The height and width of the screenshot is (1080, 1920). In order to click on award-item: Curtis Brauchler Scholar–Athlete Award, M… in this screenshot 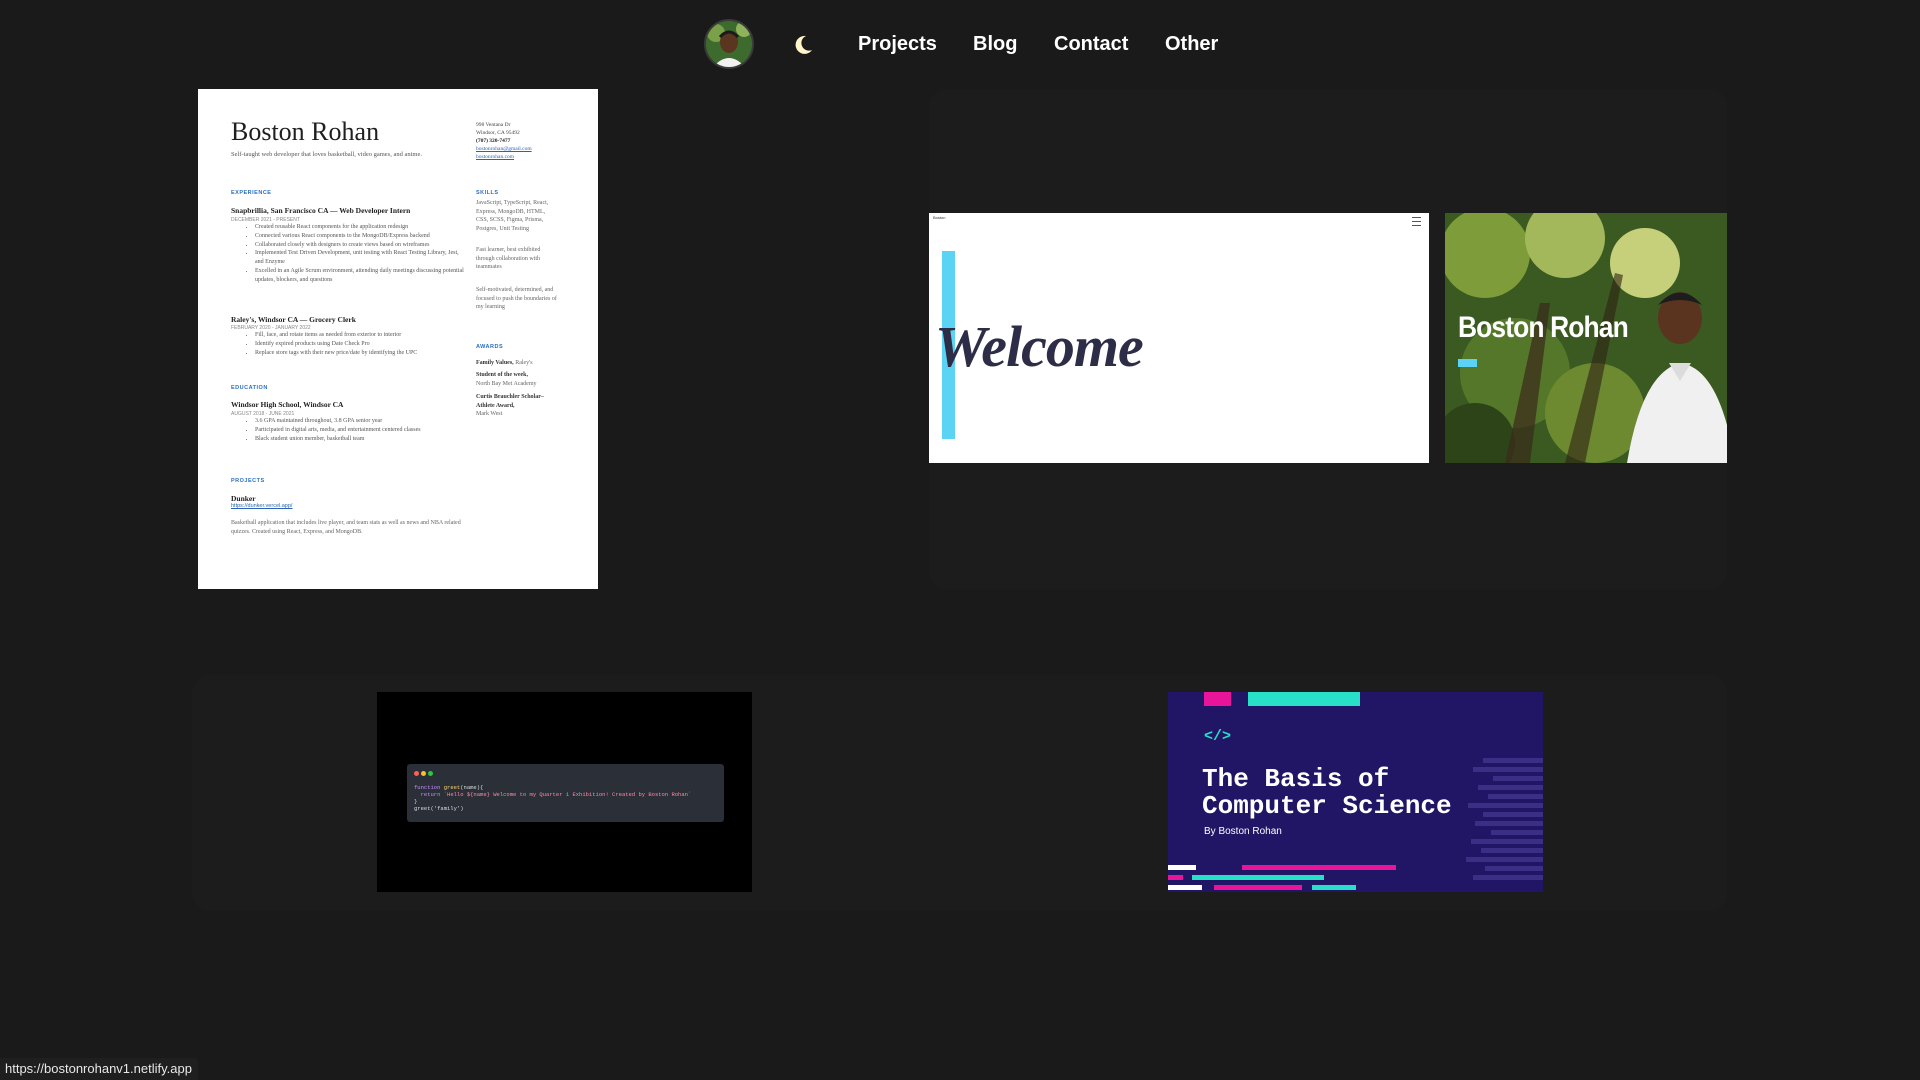, I will do `click(517, 406)`.